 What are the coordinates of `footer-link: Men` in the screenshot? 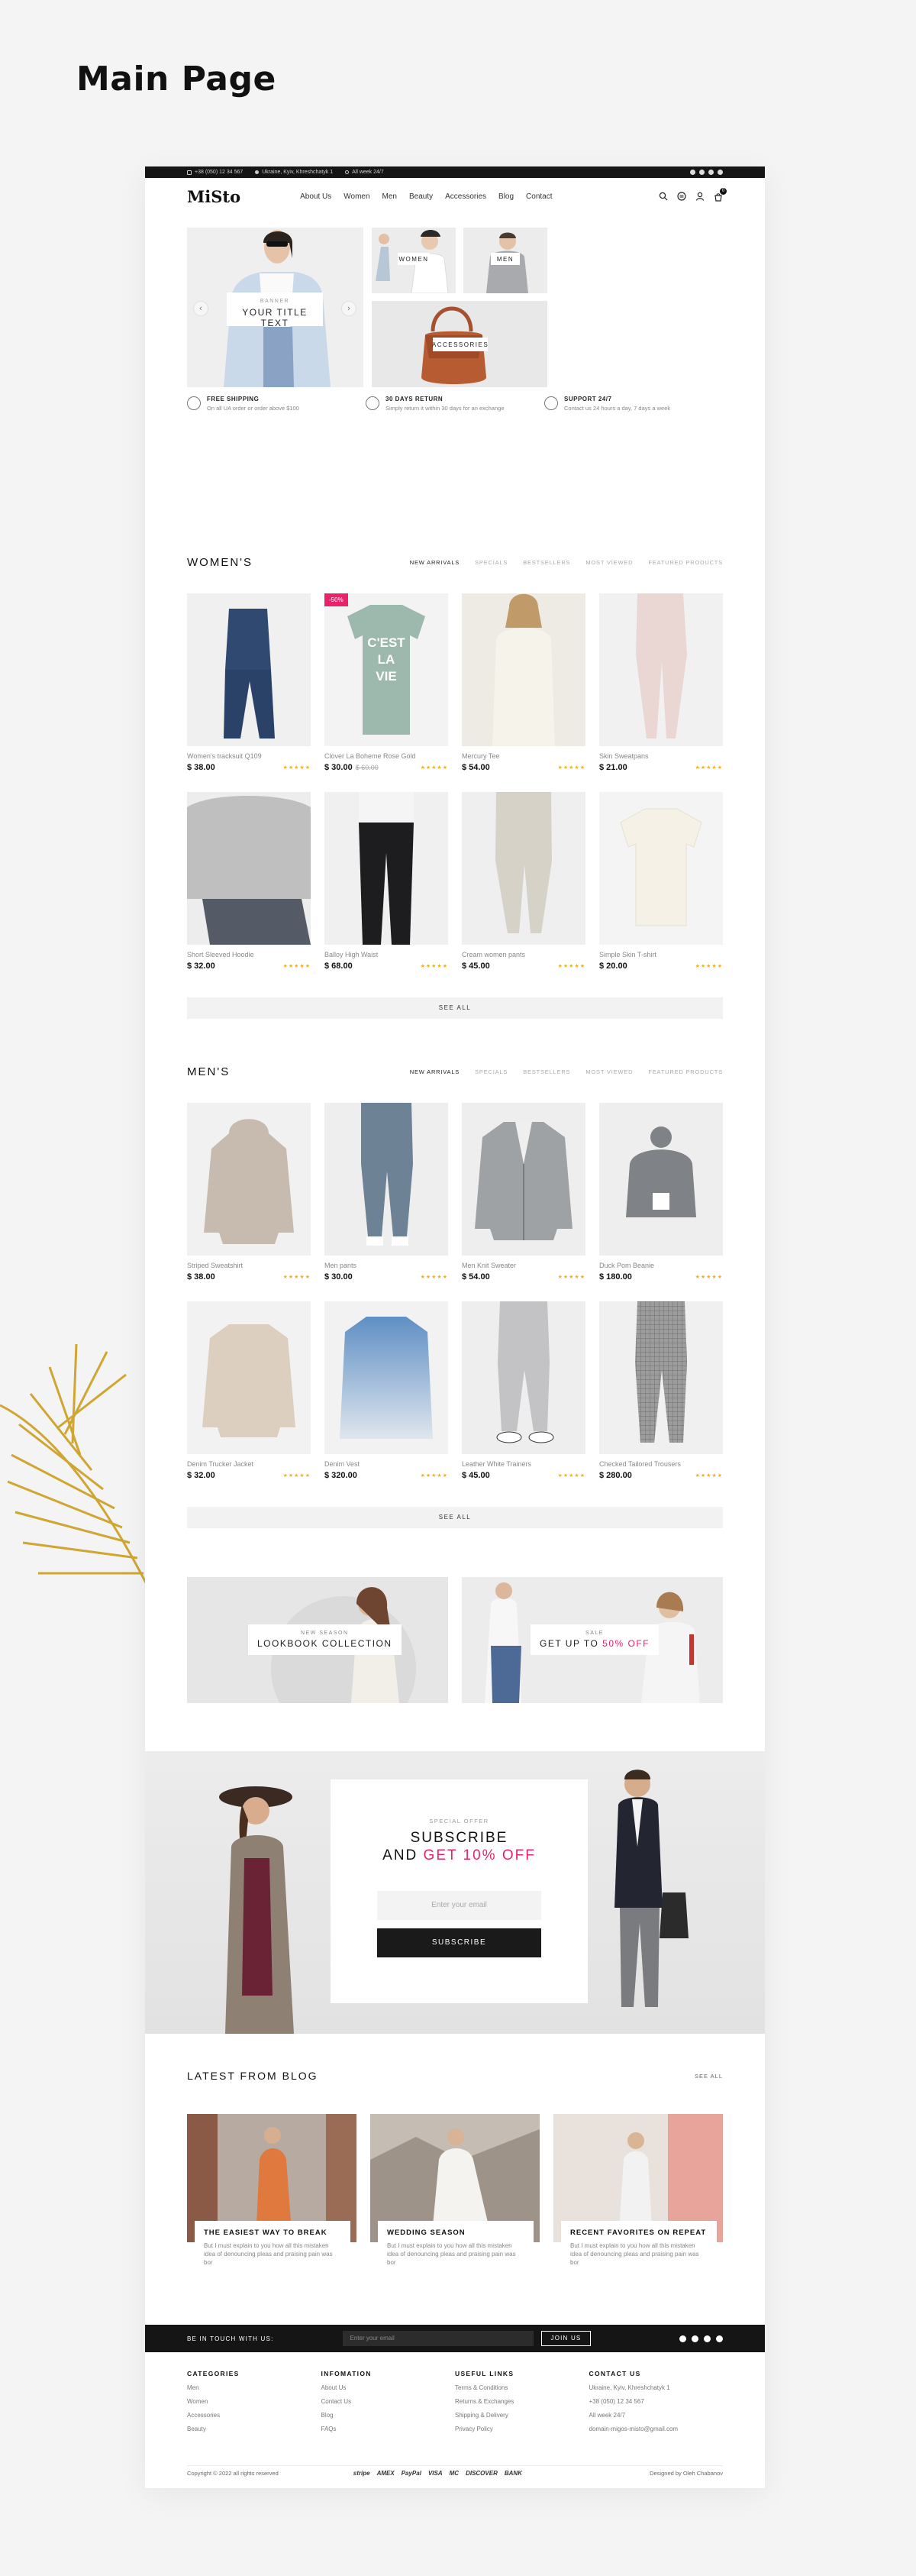 It's located at (254, 2387).